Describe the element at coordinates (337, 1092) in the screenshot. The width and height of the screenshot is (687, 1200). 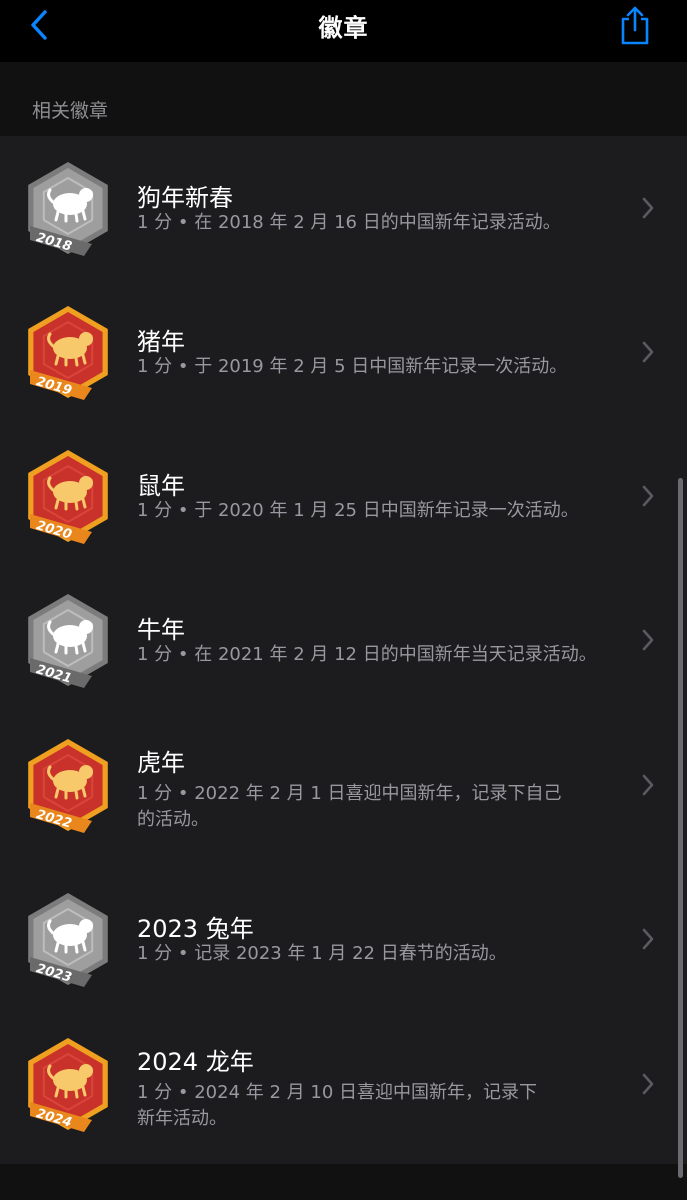
I see `badge-description-line: 1 分 • 2024 年 2 月 10 日喜迎中国新年，记录下` at that location.